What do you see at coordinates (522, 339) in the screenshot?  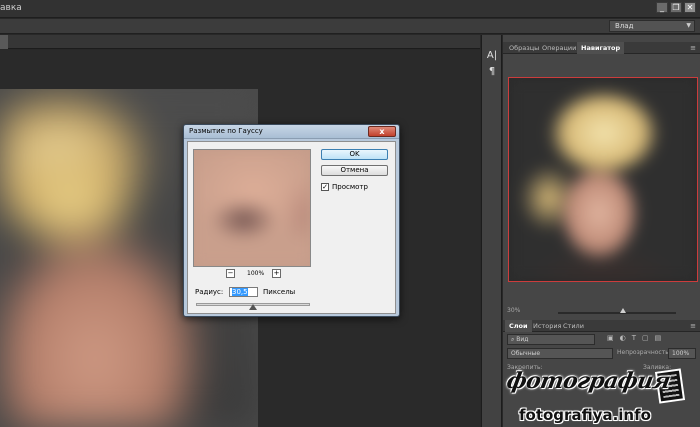 I see `layer-kind-value: Вид` at bounding box center [522, 339].